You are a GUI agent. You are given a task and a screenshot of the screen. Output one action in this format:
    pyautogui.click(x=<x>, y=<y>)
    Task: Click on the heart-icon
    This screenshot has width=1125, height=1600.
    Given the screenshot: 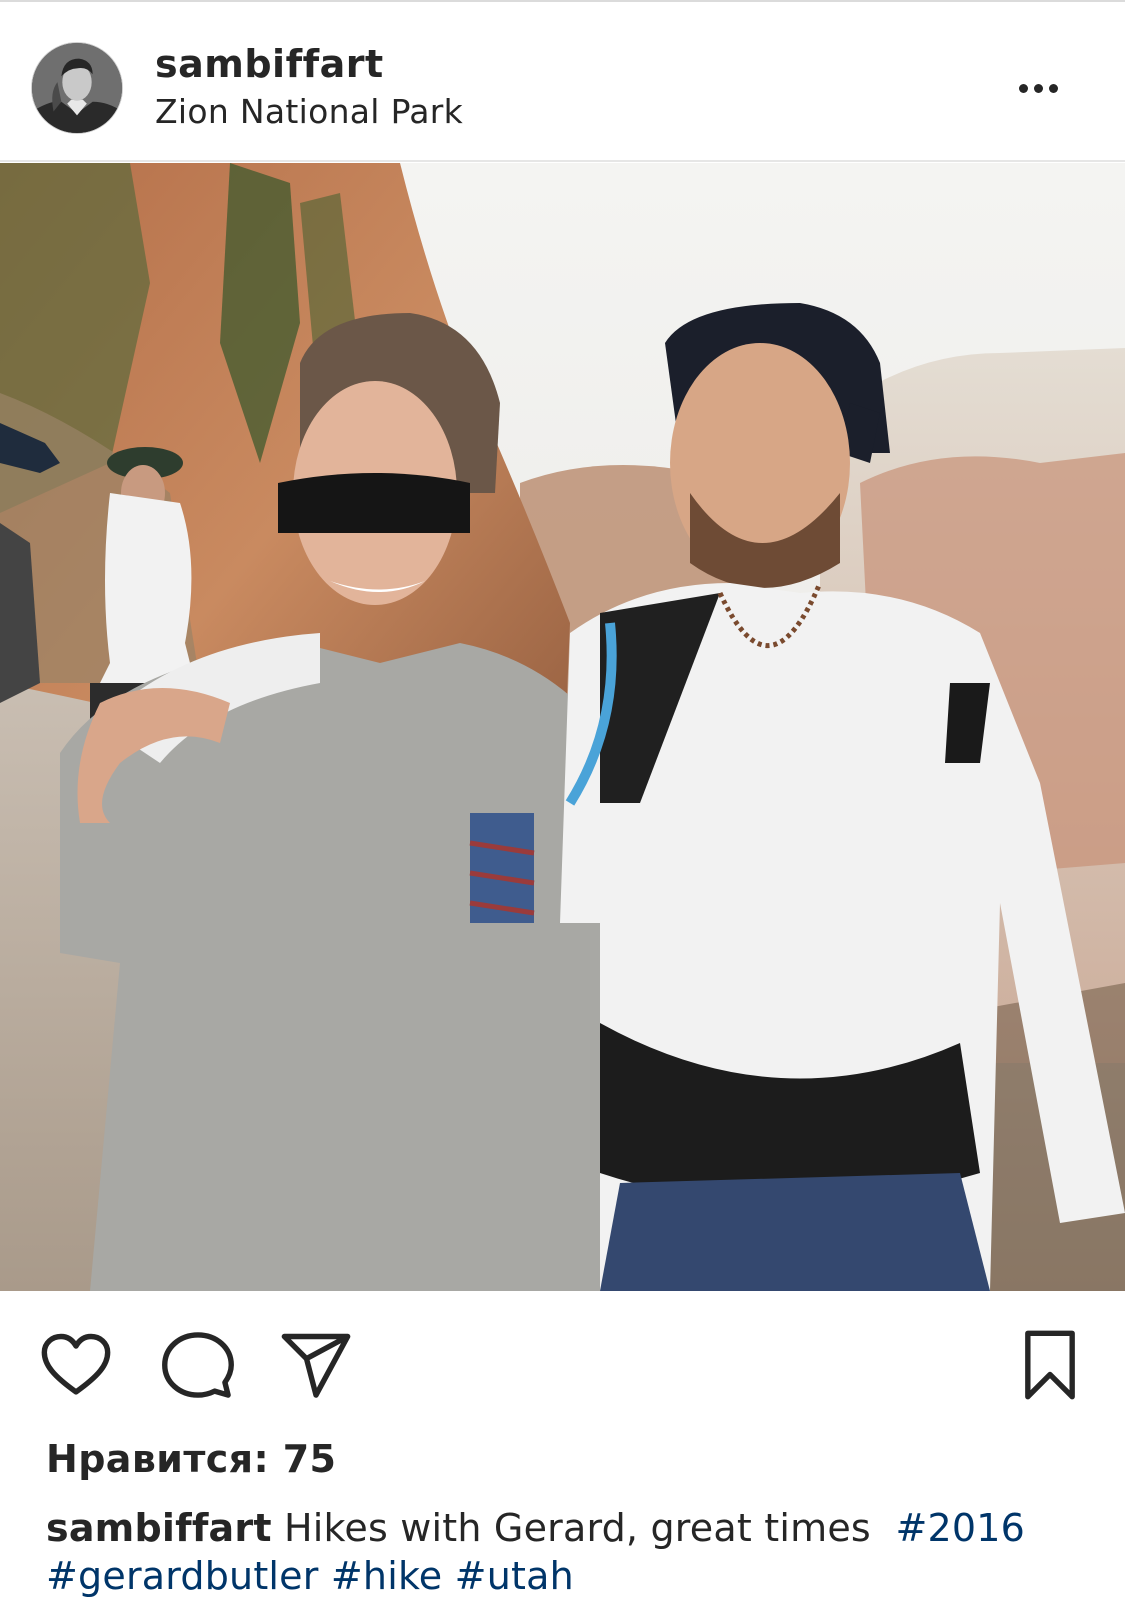 What is the action you would take?
    pyautogui.click(x=76, y=1365)
    